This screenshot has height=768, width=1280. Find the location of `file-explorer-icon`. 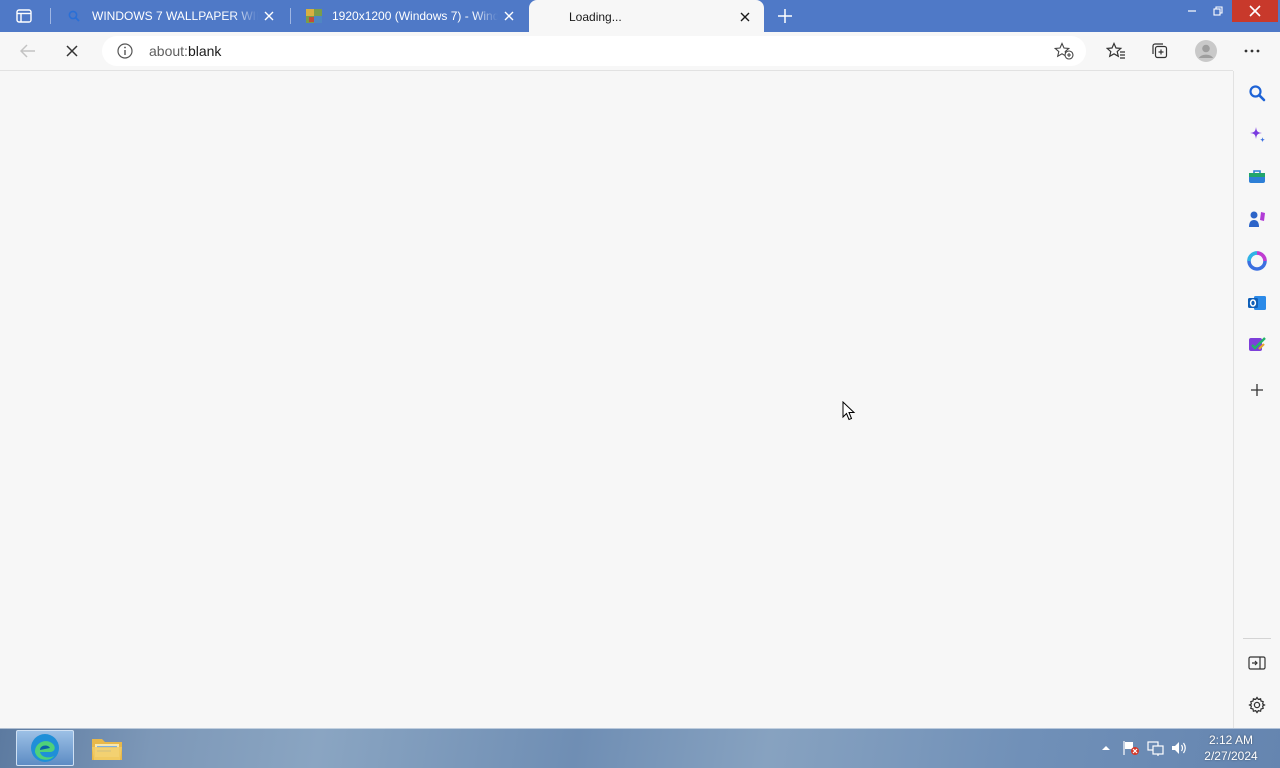

file-explorer-icon is located at coordinates (107, 749).